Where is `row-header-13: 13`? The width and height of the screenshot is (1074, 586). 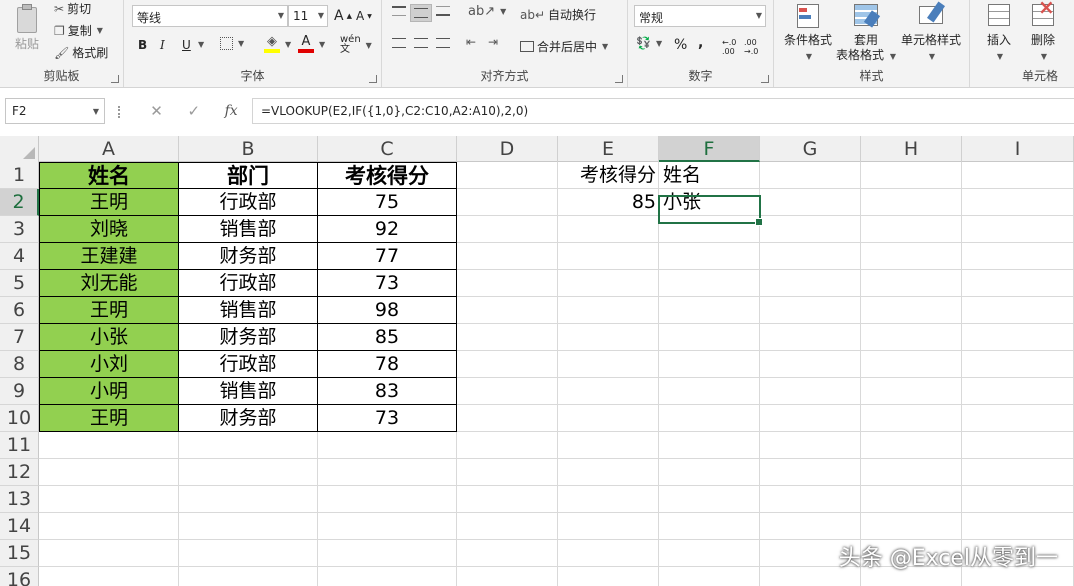
row-header-13: 13 is located at coordinates (19, 499).